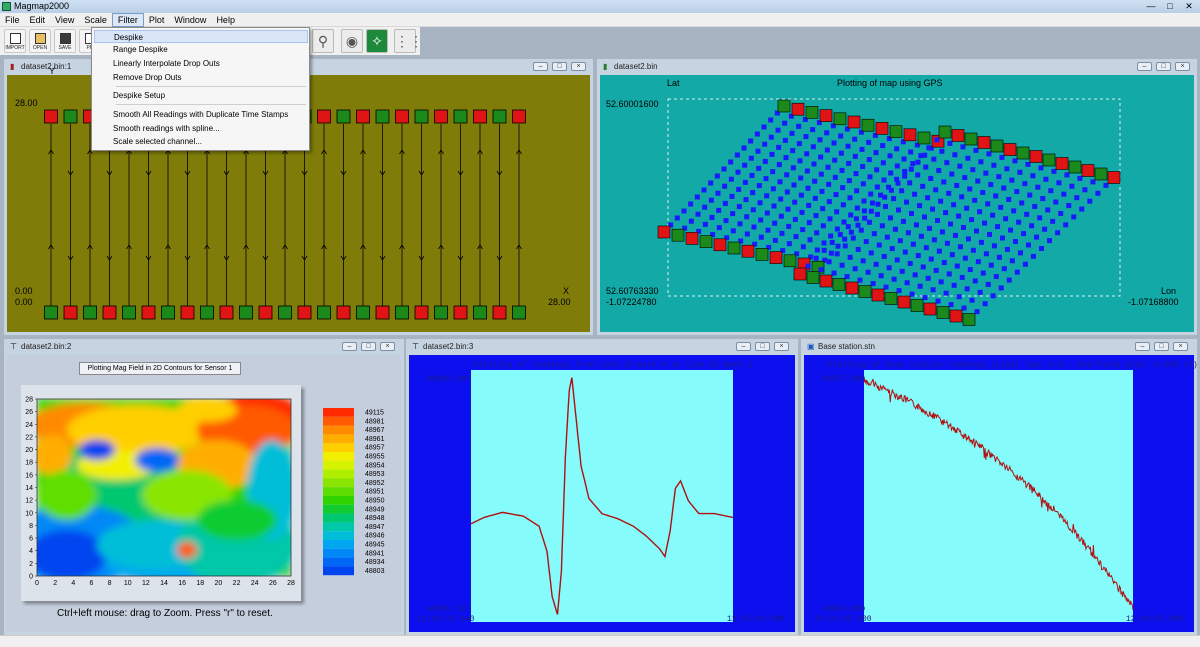 Image resolution: width=1200 pixels, height=647 pixels. Describe the element at coordinates (201, 36) in the screenshot. I see `menu-item-despike: Despike` at that location.